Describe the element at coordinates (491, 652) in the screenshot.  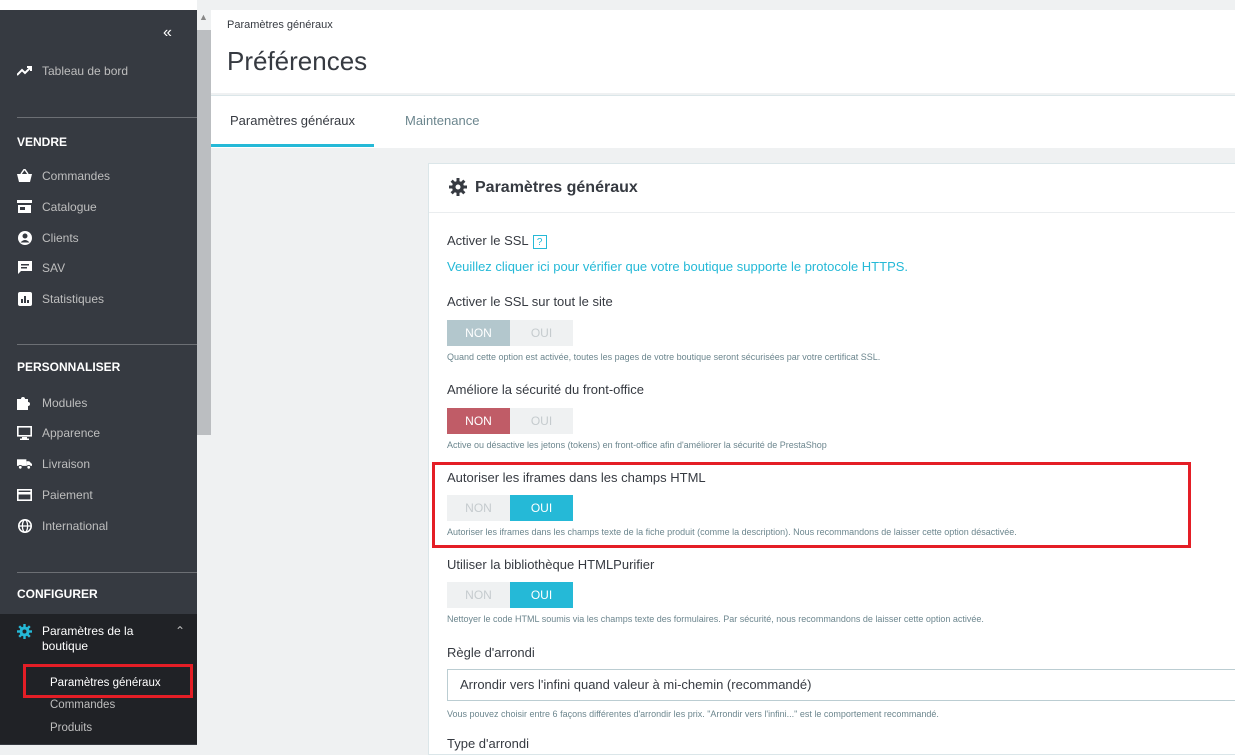
I see `field-label-rounding: Règle d'arrondi` at that location.